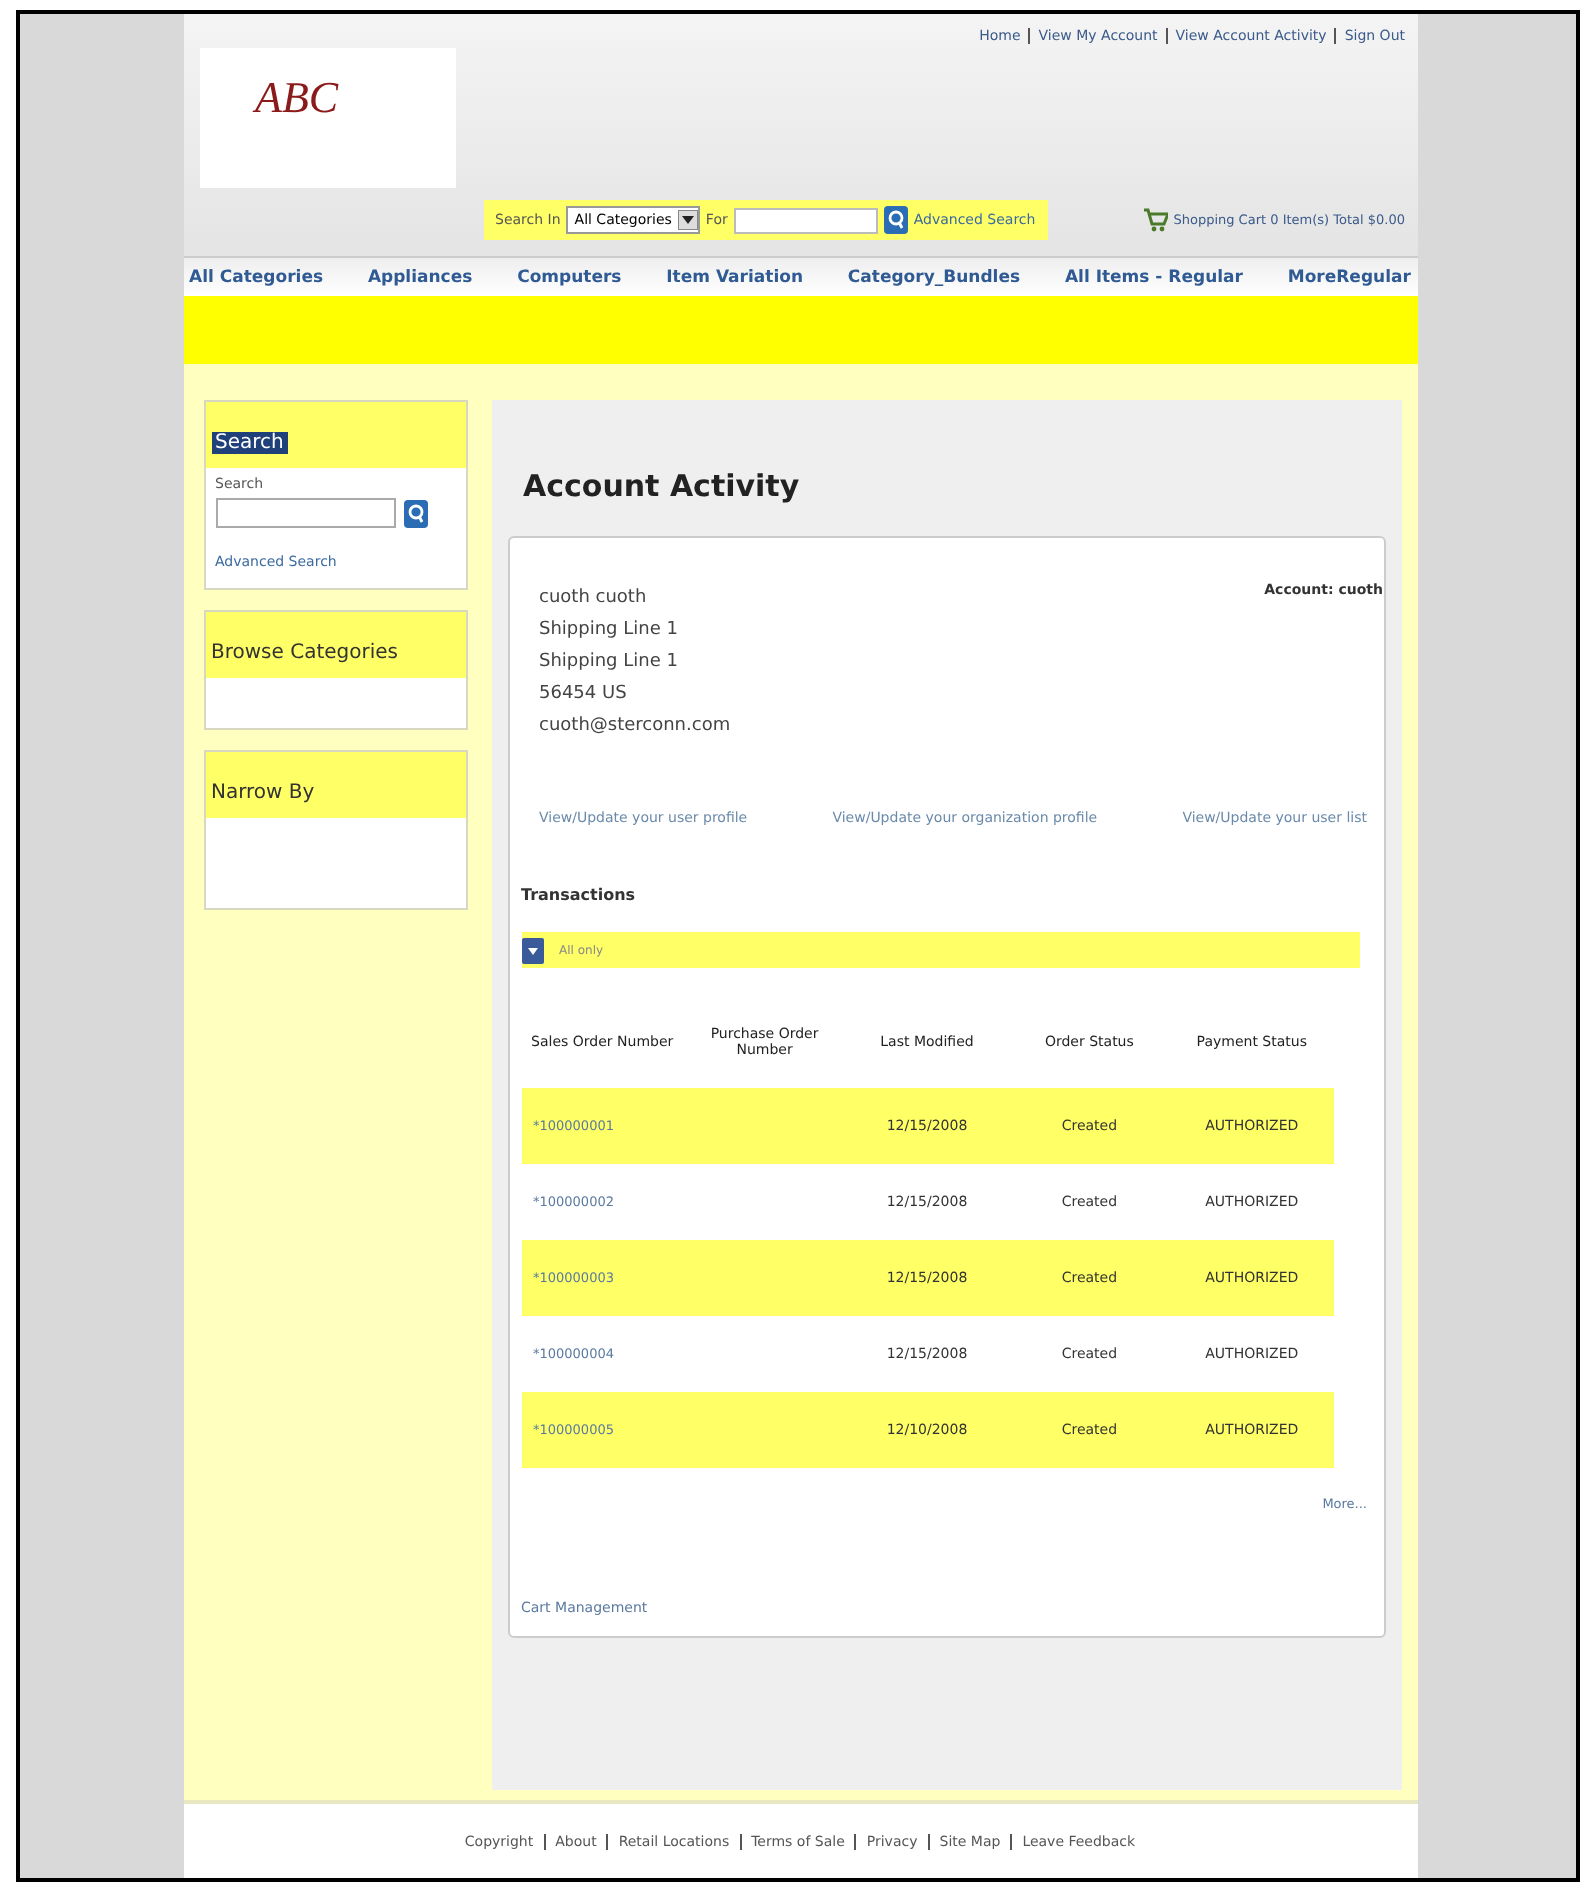 The image size is (1596, 1890). What do you see at coordinates (532, 950) in the screenshot?
I see `filter-icon` at bounding box center [532, 950].